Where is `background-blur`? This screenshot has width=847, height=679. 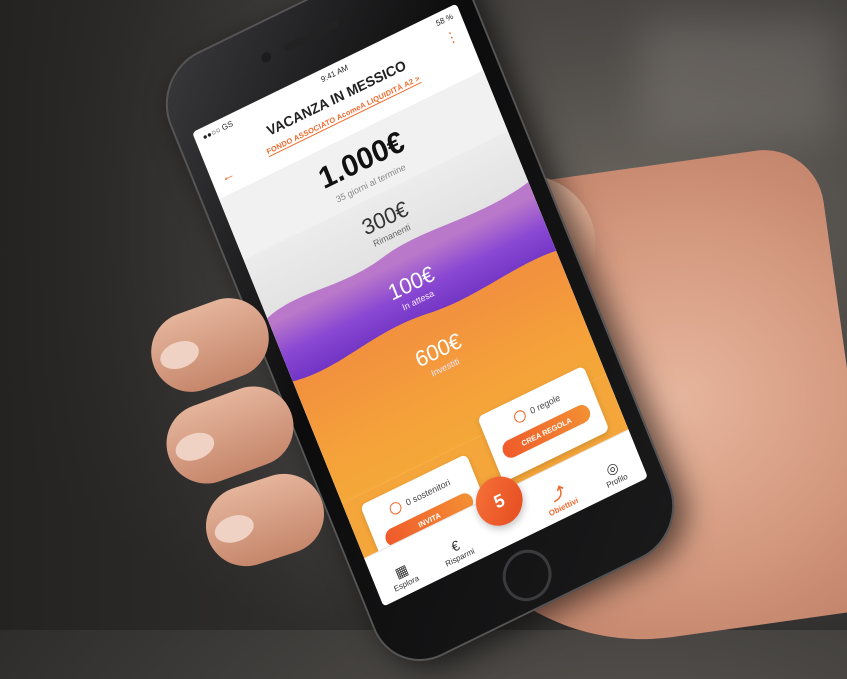 background-blur is located at coordinates (740, 80).